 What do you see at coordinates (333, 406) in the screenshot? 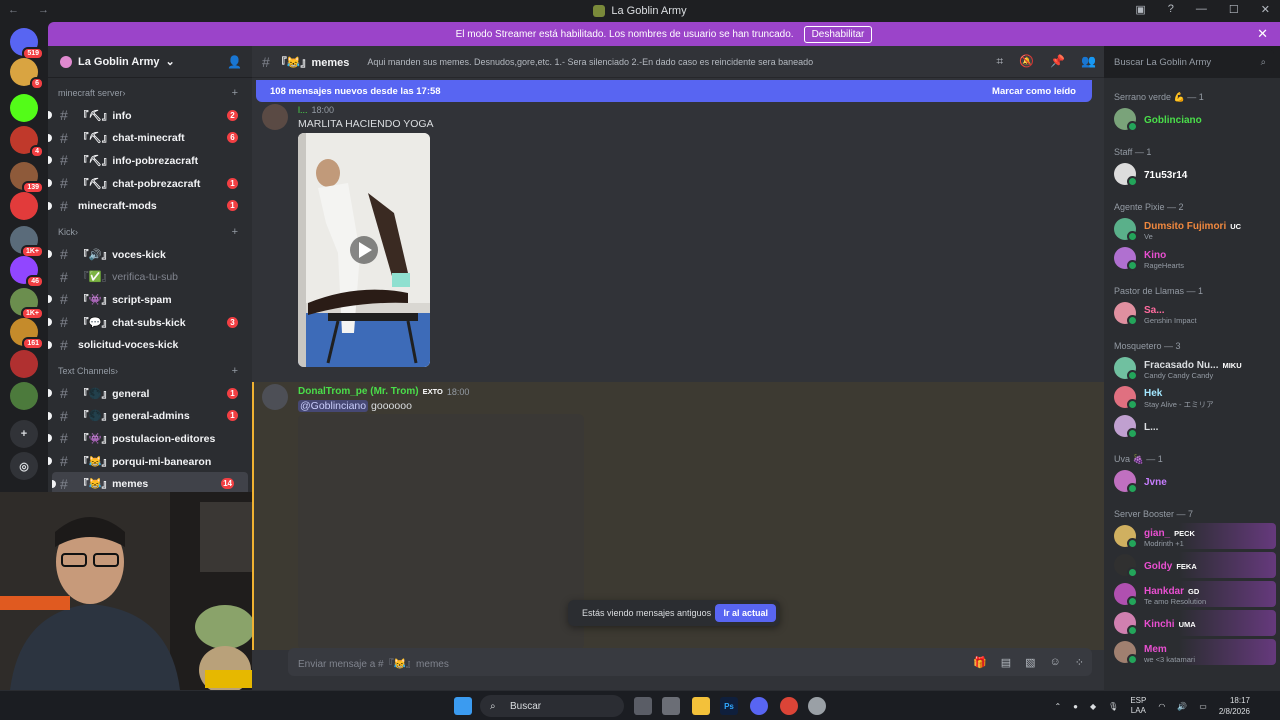
I see `user-mention: @Goblinciano` at bounding box center [333, 406].